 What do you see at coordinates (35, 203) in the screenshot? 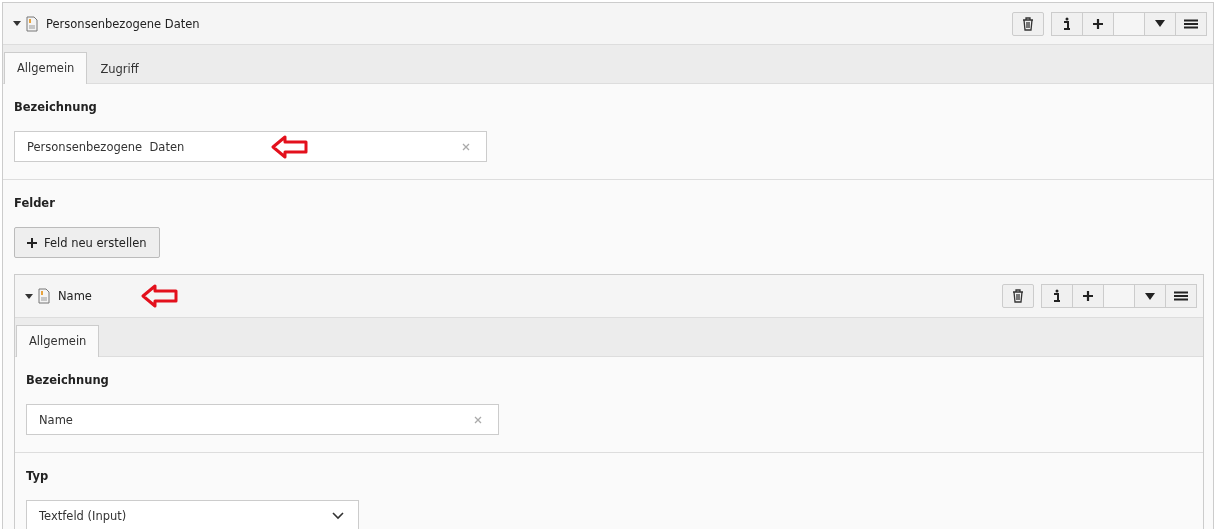
I see `section-label: Felder` at bounding box center [35, 203].